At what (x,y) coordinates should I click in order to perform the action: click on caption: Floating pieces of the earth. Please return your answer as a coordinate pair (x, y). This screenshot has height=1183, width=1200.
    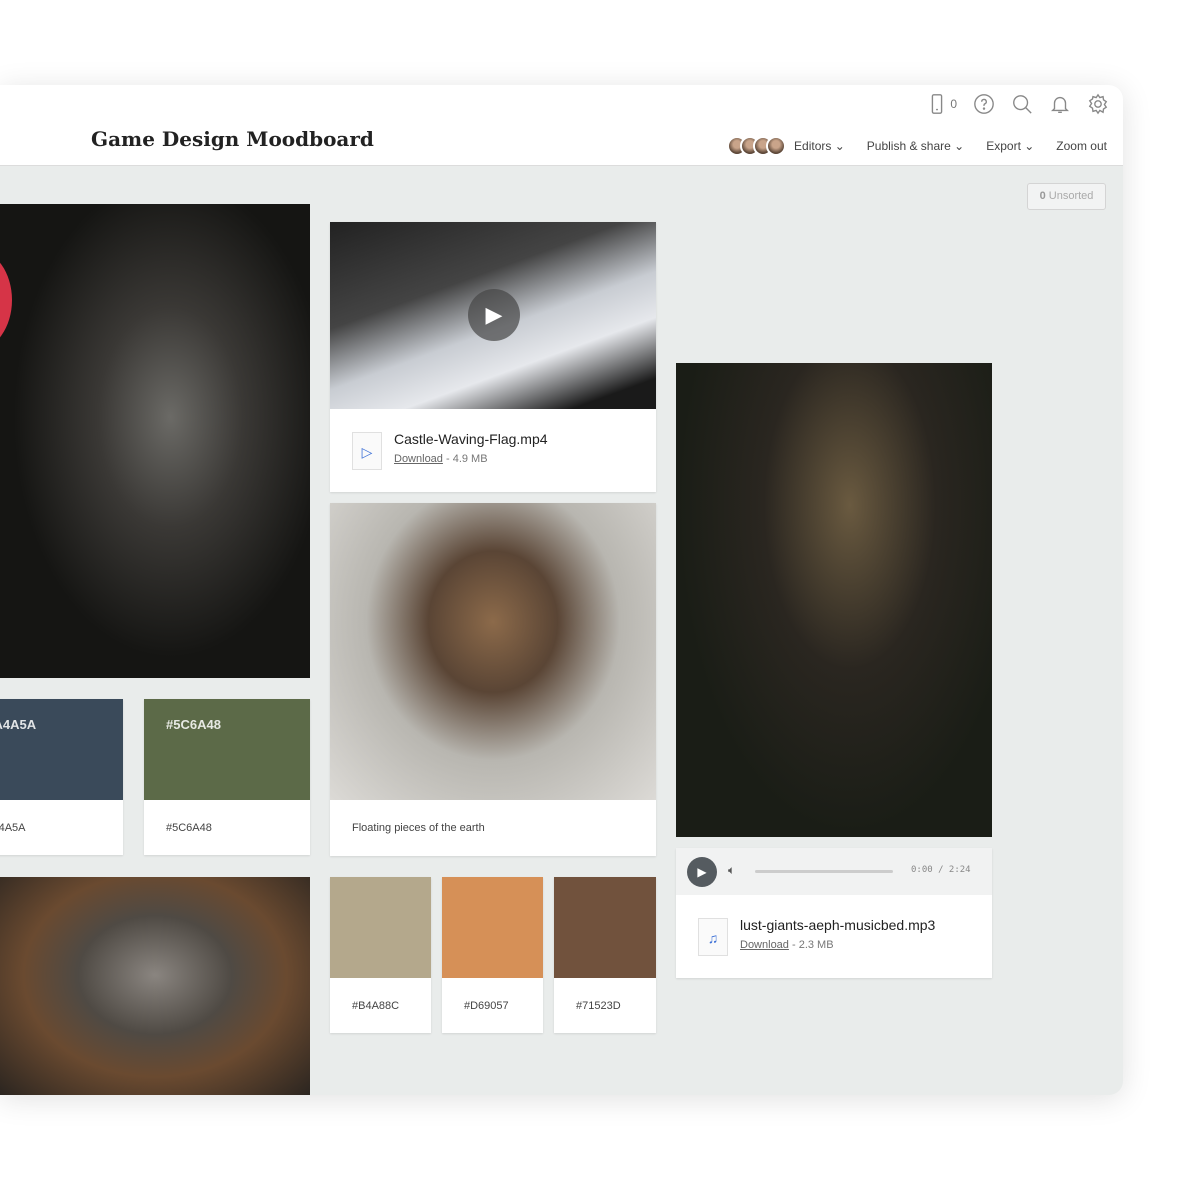
    Looking at the image, I should click on (418, 828).